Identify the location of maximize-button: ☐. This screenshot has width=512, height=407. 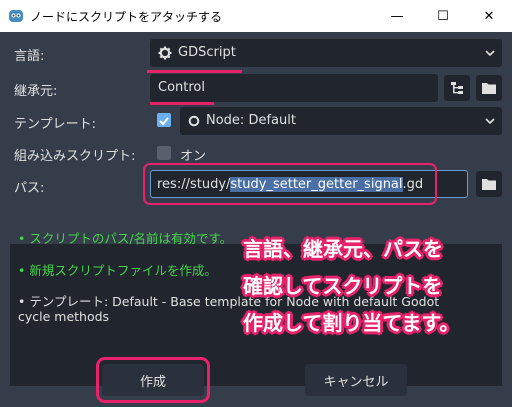
(443, 16).